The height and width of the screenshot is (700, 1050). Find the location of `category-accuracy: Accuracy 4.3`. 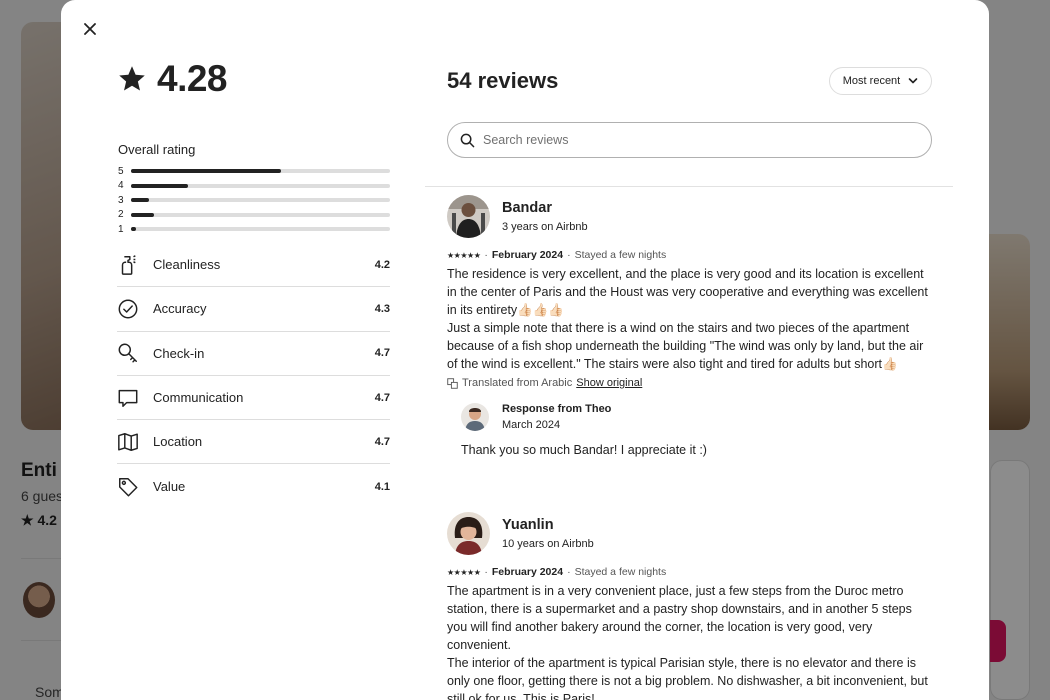

category-accuracy: Accuracy 4.3 is located at coordinates (253, 309).